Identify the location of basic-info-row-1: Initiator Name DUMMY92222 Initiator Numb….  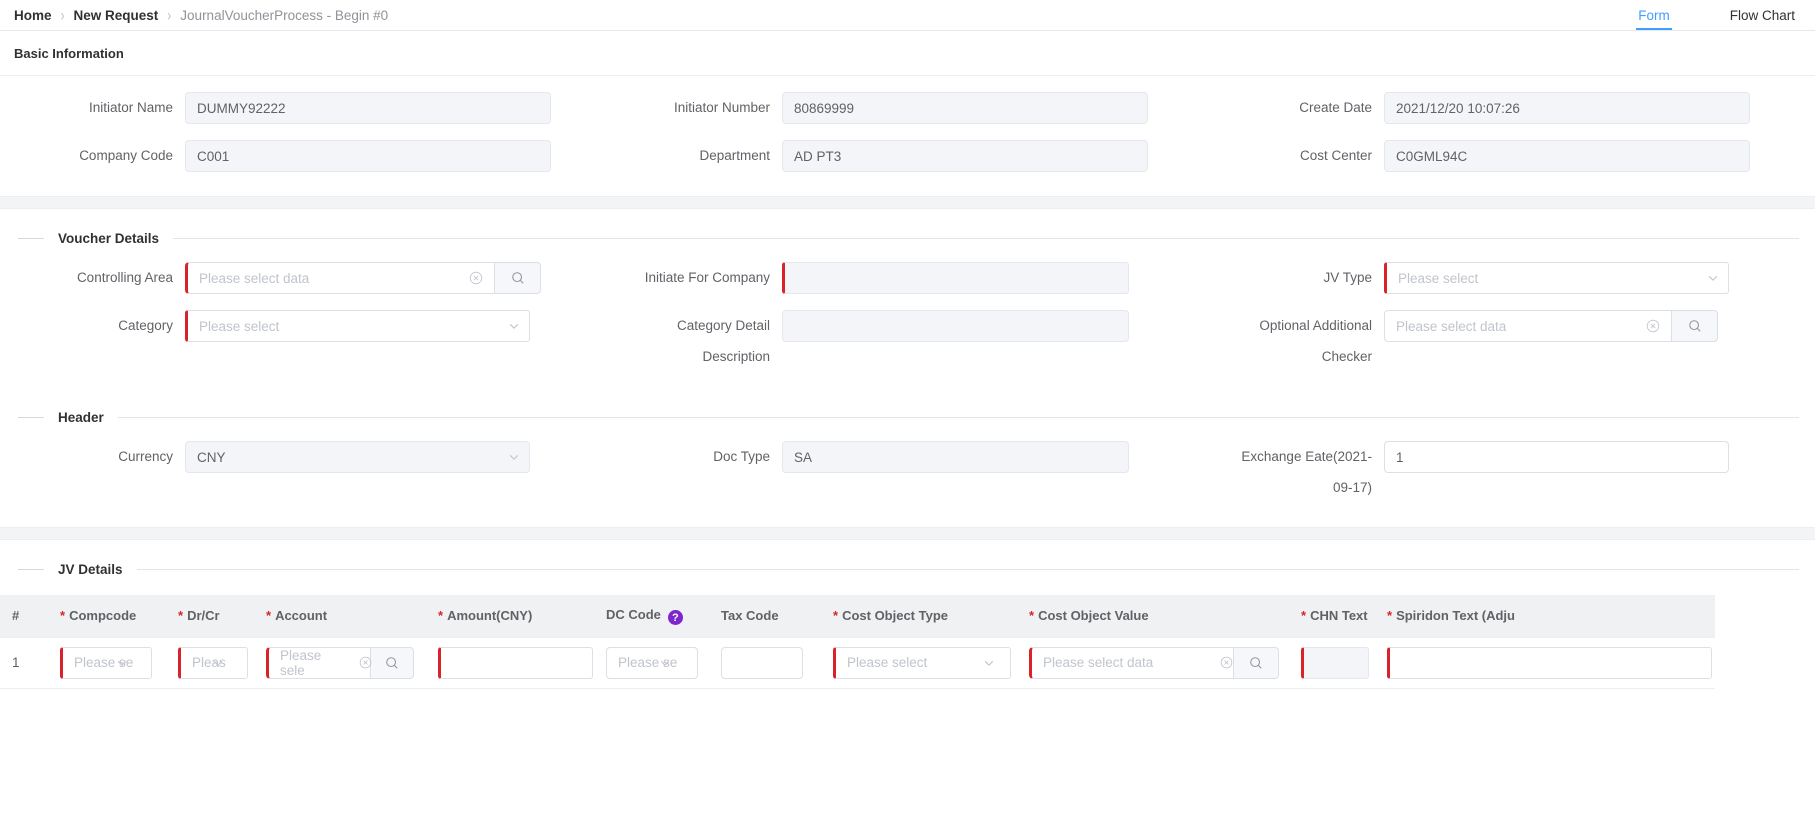
(907, 116).